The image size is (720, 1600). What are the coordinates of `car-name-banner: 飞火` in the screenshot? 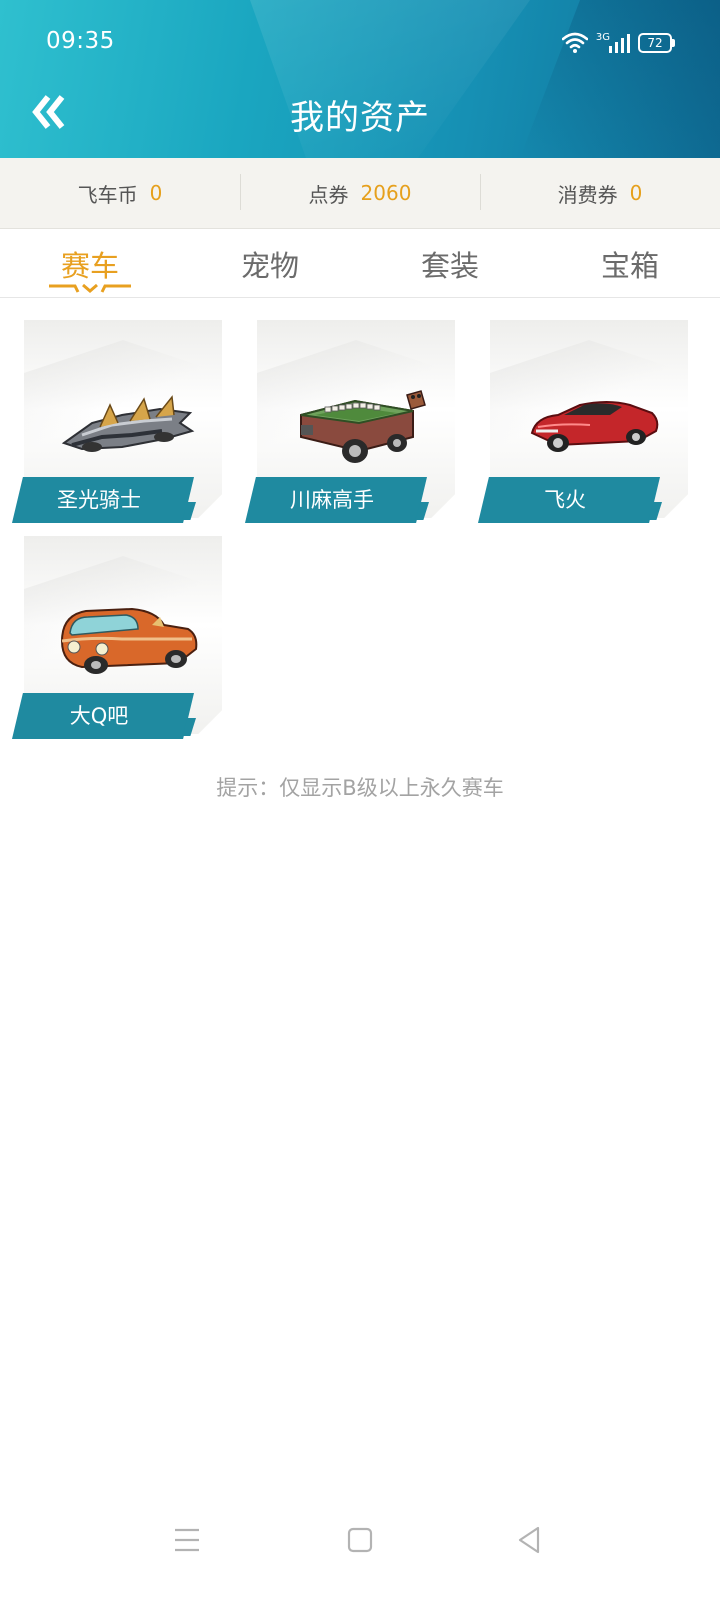 It's located at (569, 500).